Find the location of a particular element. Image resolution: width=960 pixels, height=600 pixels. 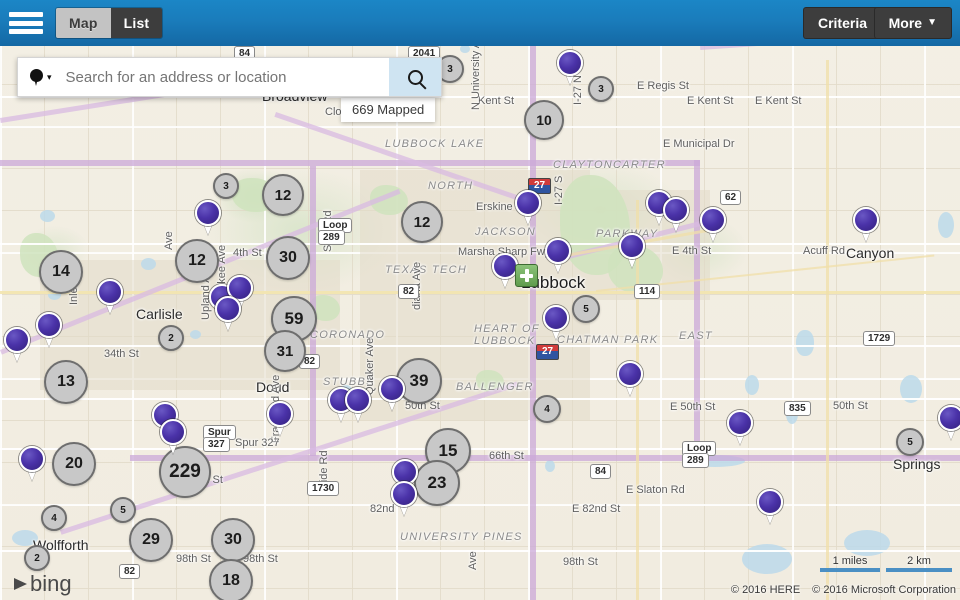

attribution-here: © 2016 HERE is located at coordinates (765, 590).